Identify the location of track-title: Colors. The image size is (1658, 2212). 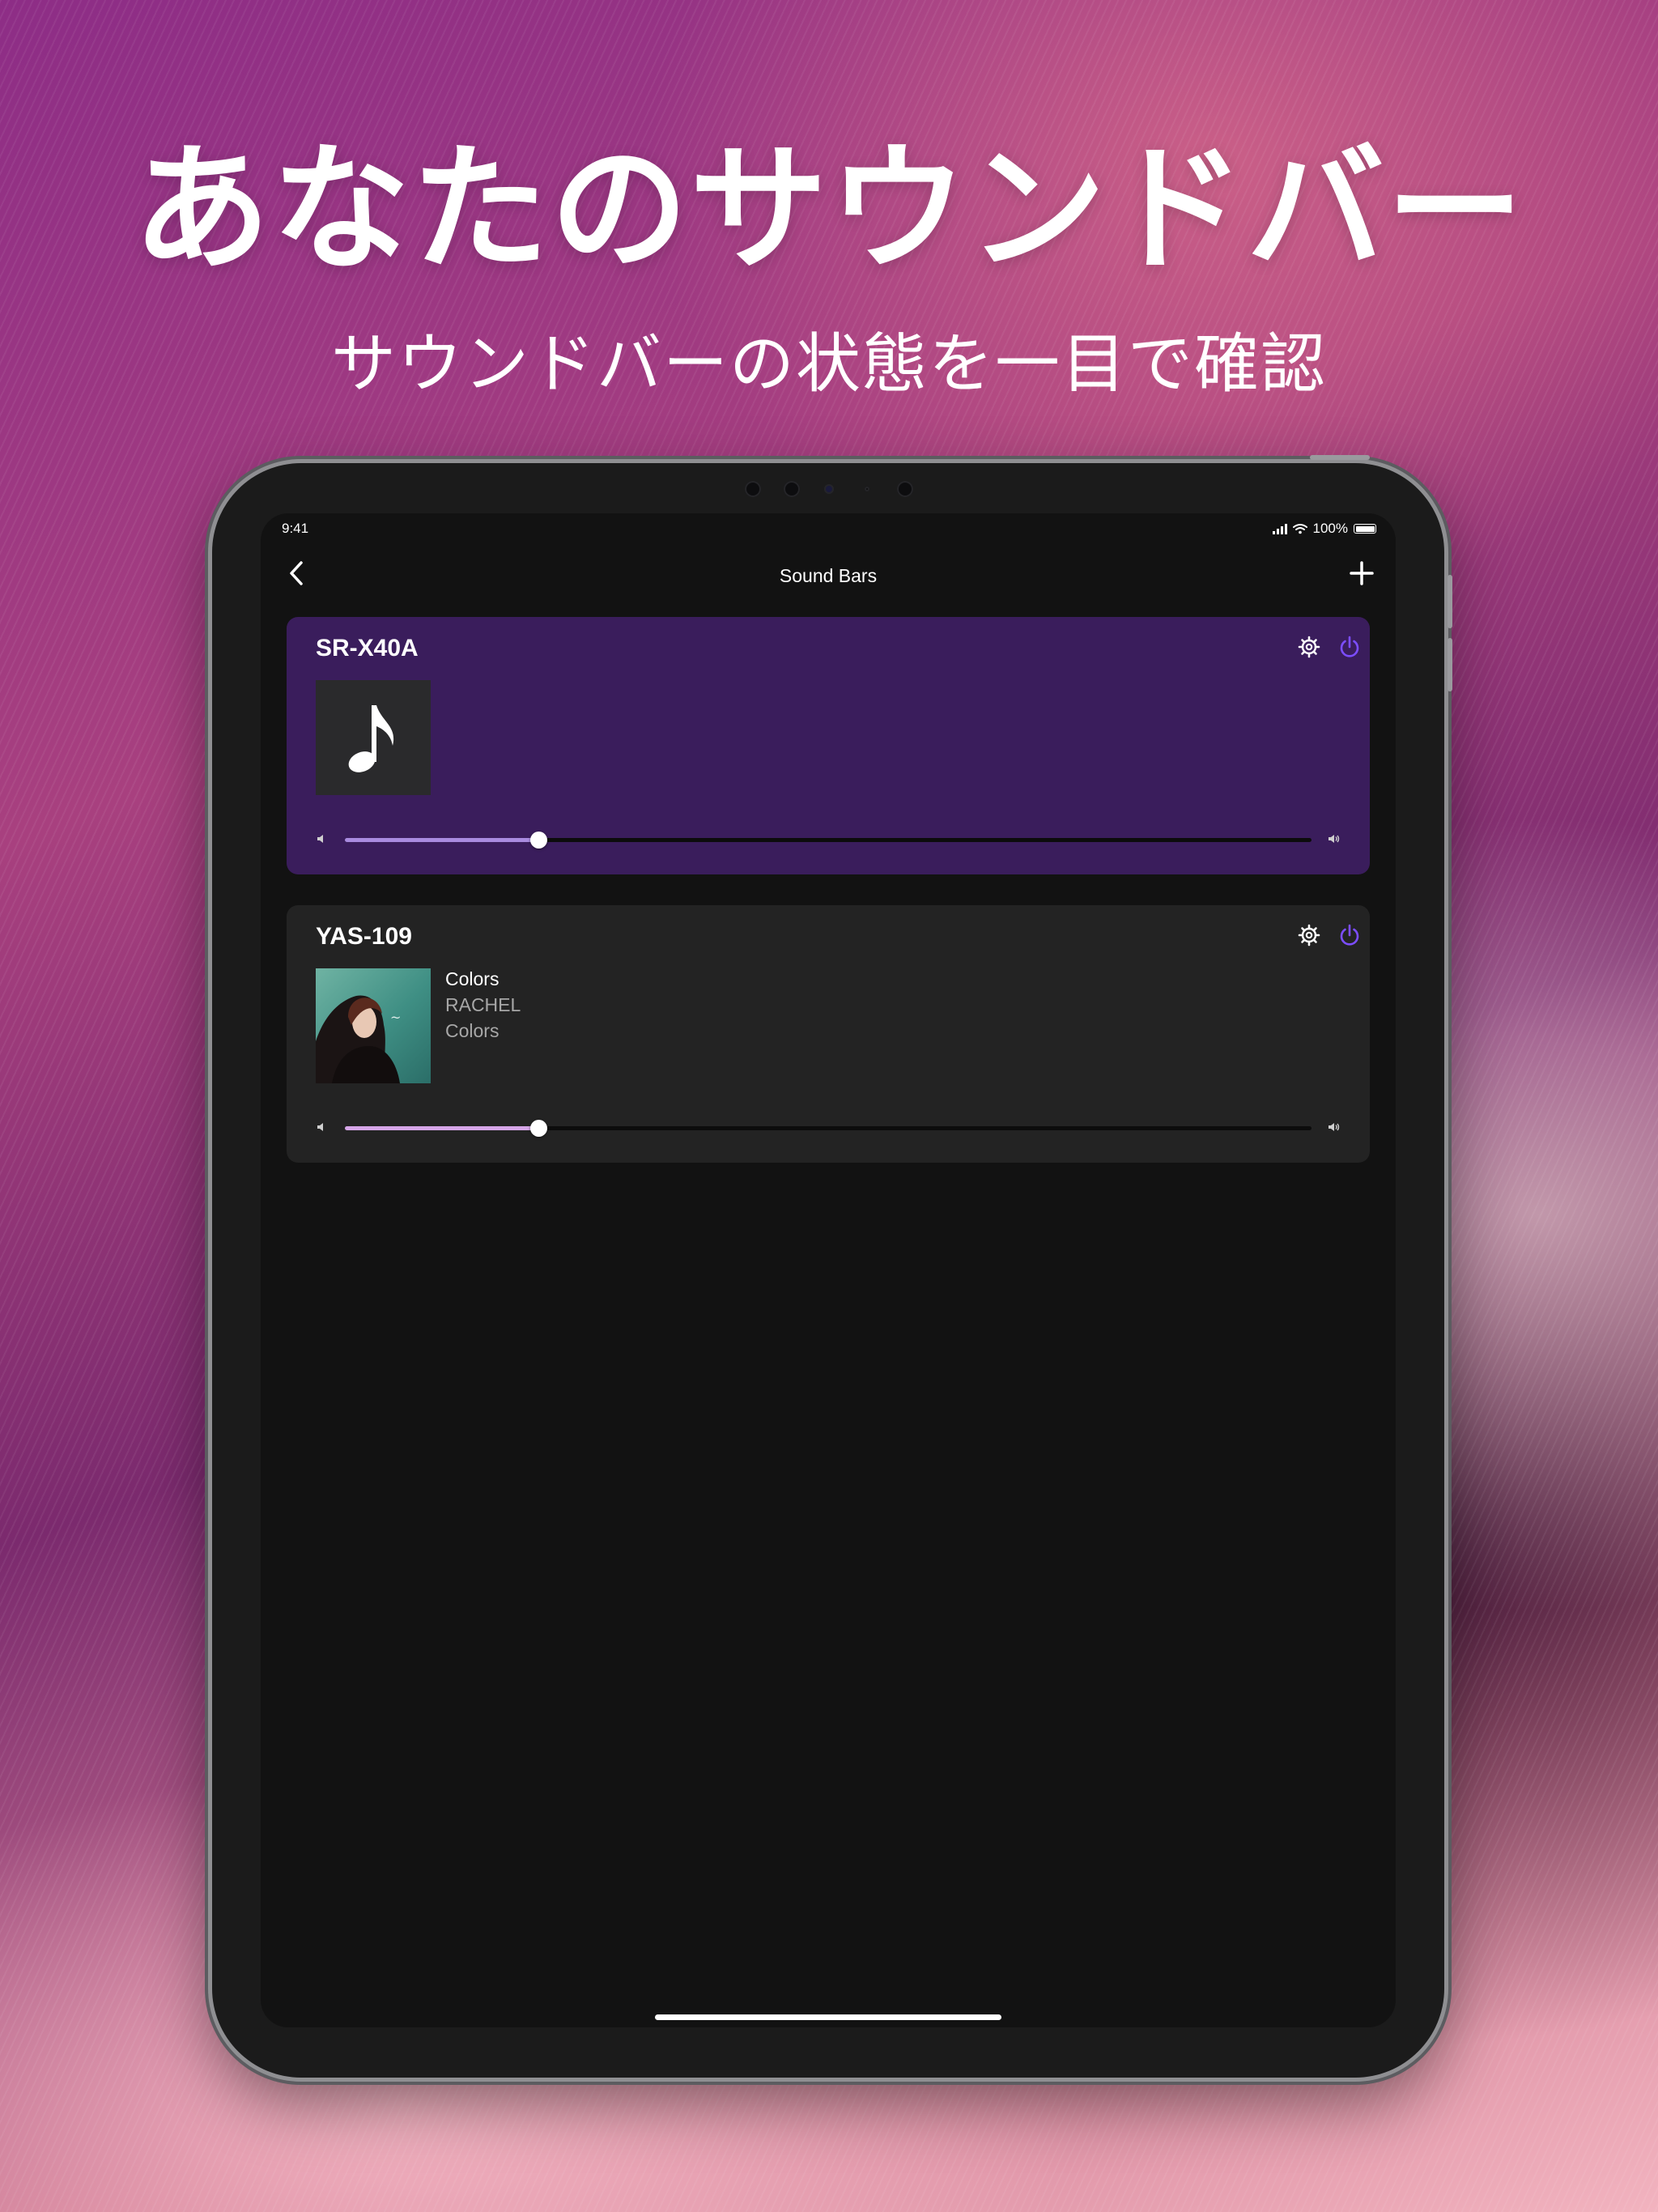
(472, 978).